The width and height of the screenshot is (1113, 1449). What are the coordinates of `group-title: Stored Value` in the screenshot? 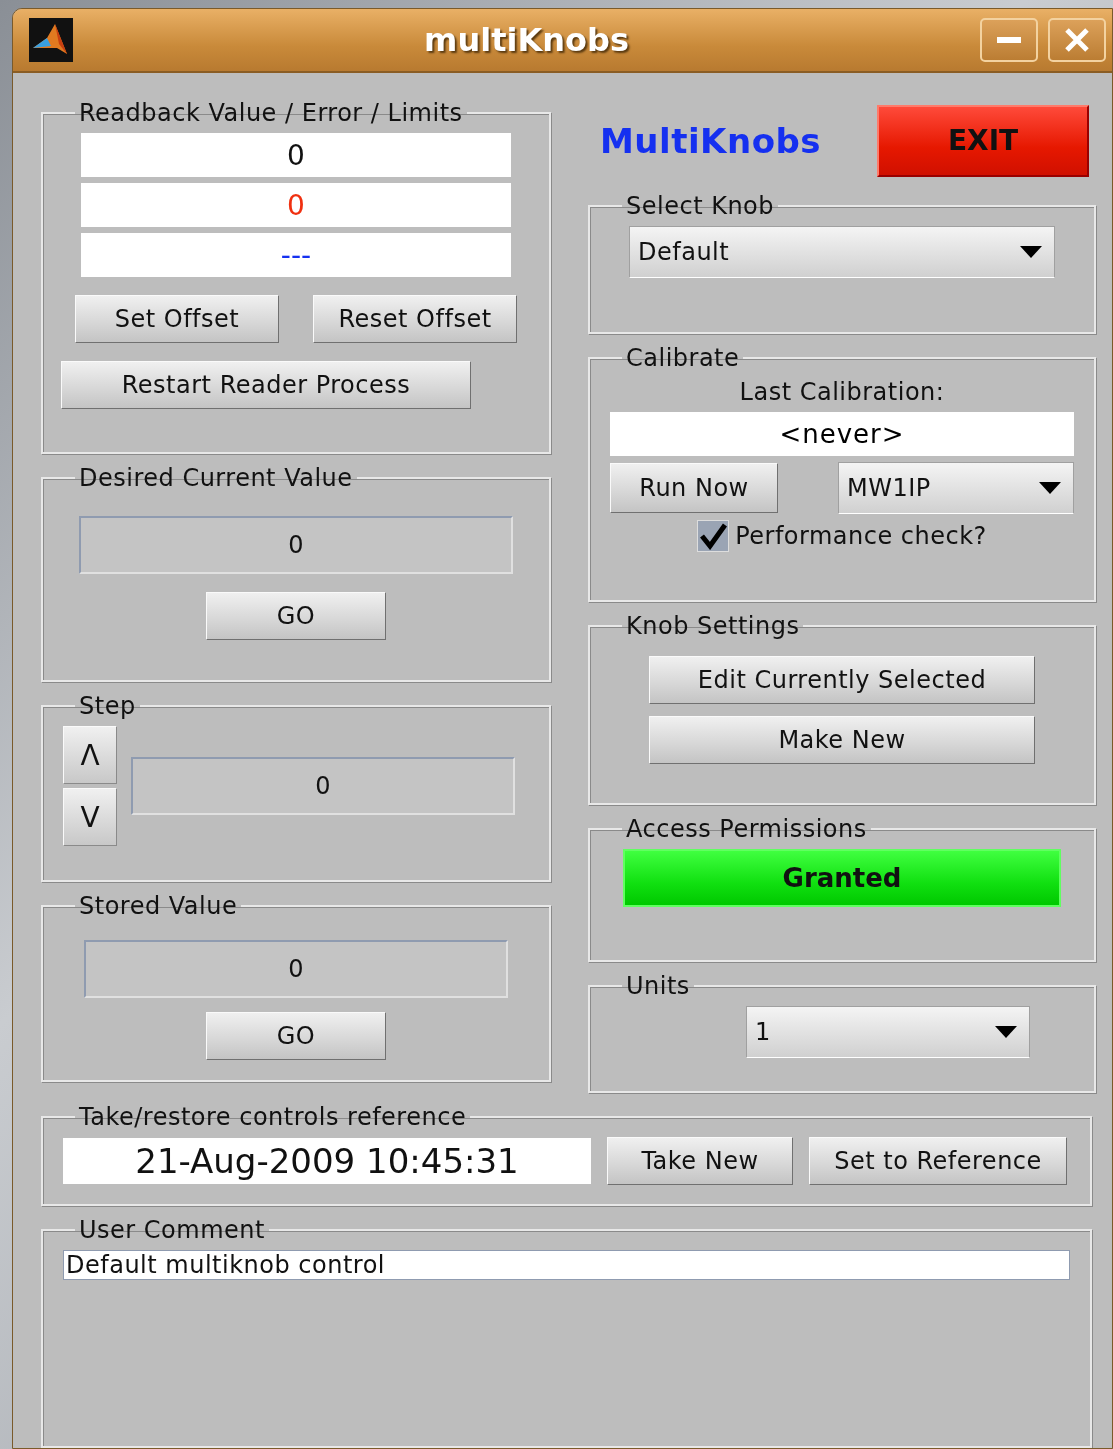 It's located at (158, 906).